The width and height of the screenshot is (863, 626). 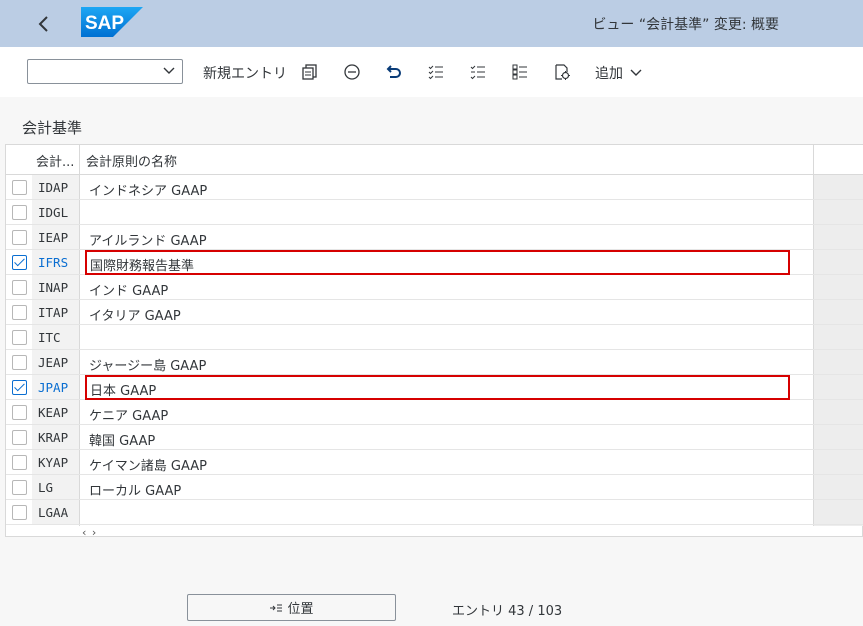 I want to click on accounting-standard-code: INAP, so click(x=53, y=287).